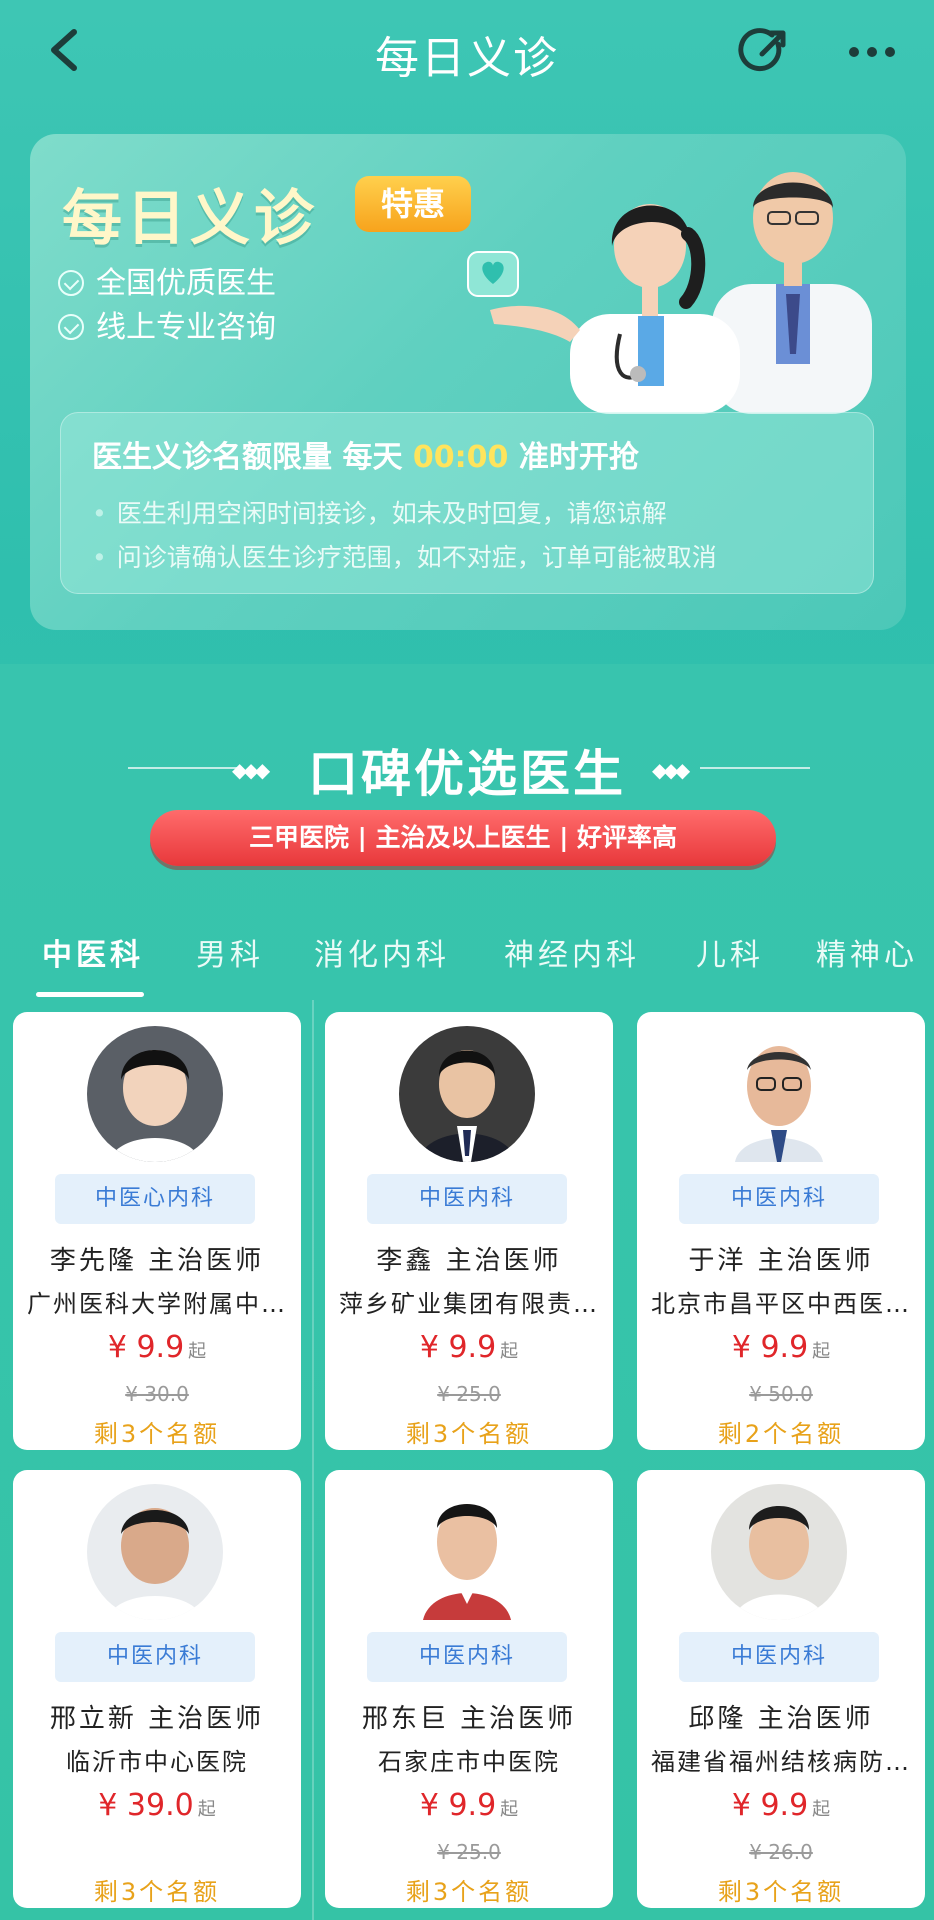 This screenshot has height=1920, width=934. What do you see at coordinates (404, 556) in the screenshot?
I see `notice-bullet: 问诊请确认医生诊疗范围，如不对症，订单可能被取消` at bounding box center [404, 556].